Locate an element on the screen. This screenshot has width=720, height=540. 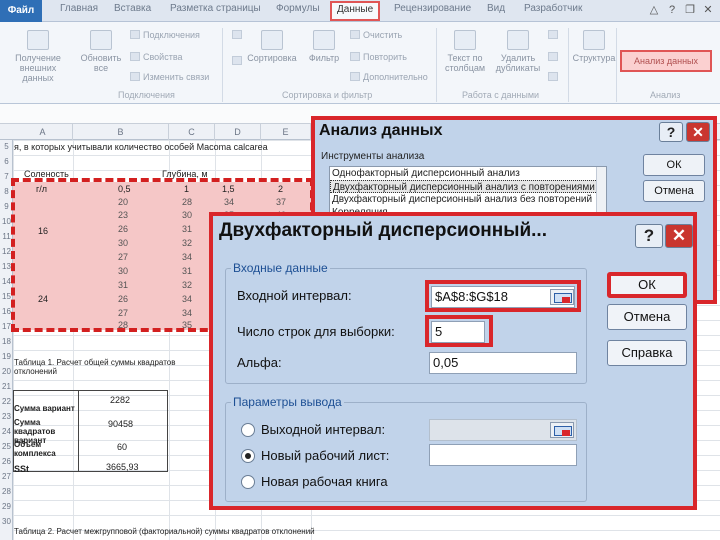
get-external-data-button: Получение внешних данных is located at coordinates (38, 56).